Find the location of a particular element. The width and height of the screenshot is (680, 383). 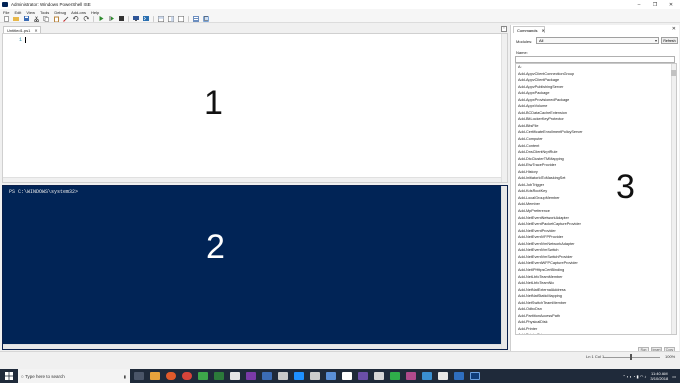

taskbar-apps is located at coordinates (310, 376).